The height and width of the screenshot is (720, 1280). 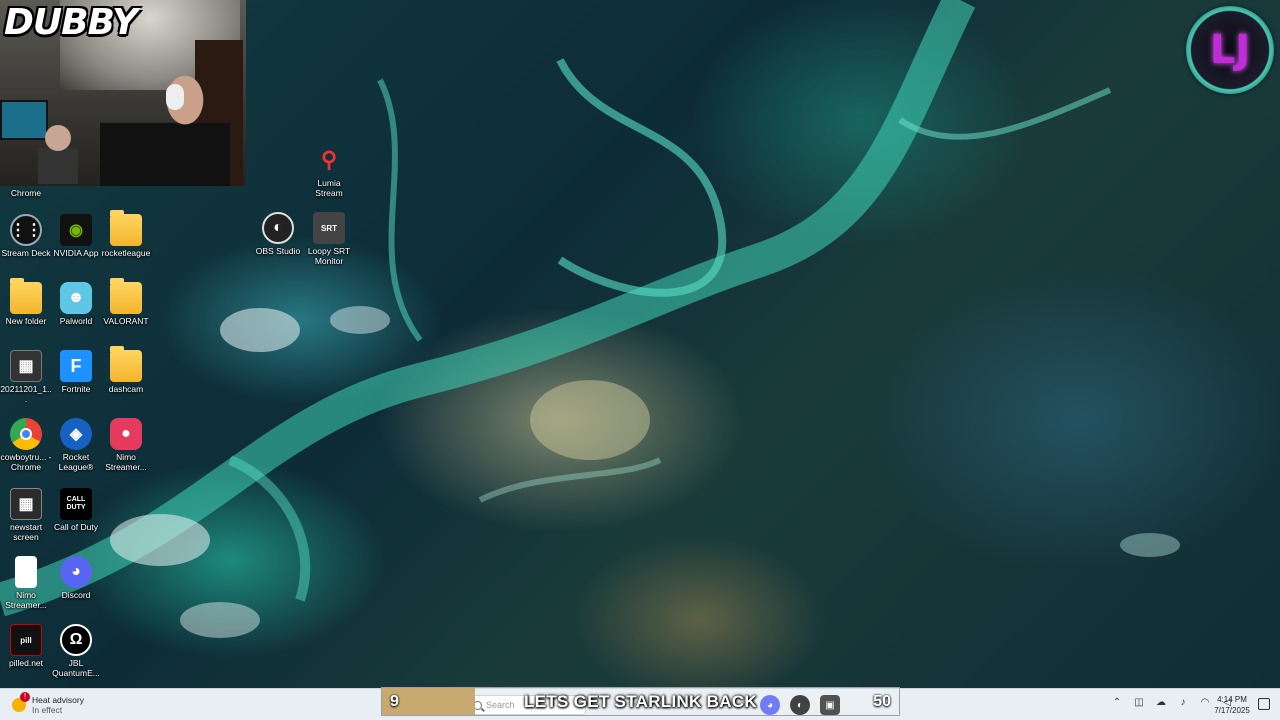 What do you see at coordinates (76, 366) in the screenshot?
I see `fortnite-icon: F` at bounding box center [76, 366].